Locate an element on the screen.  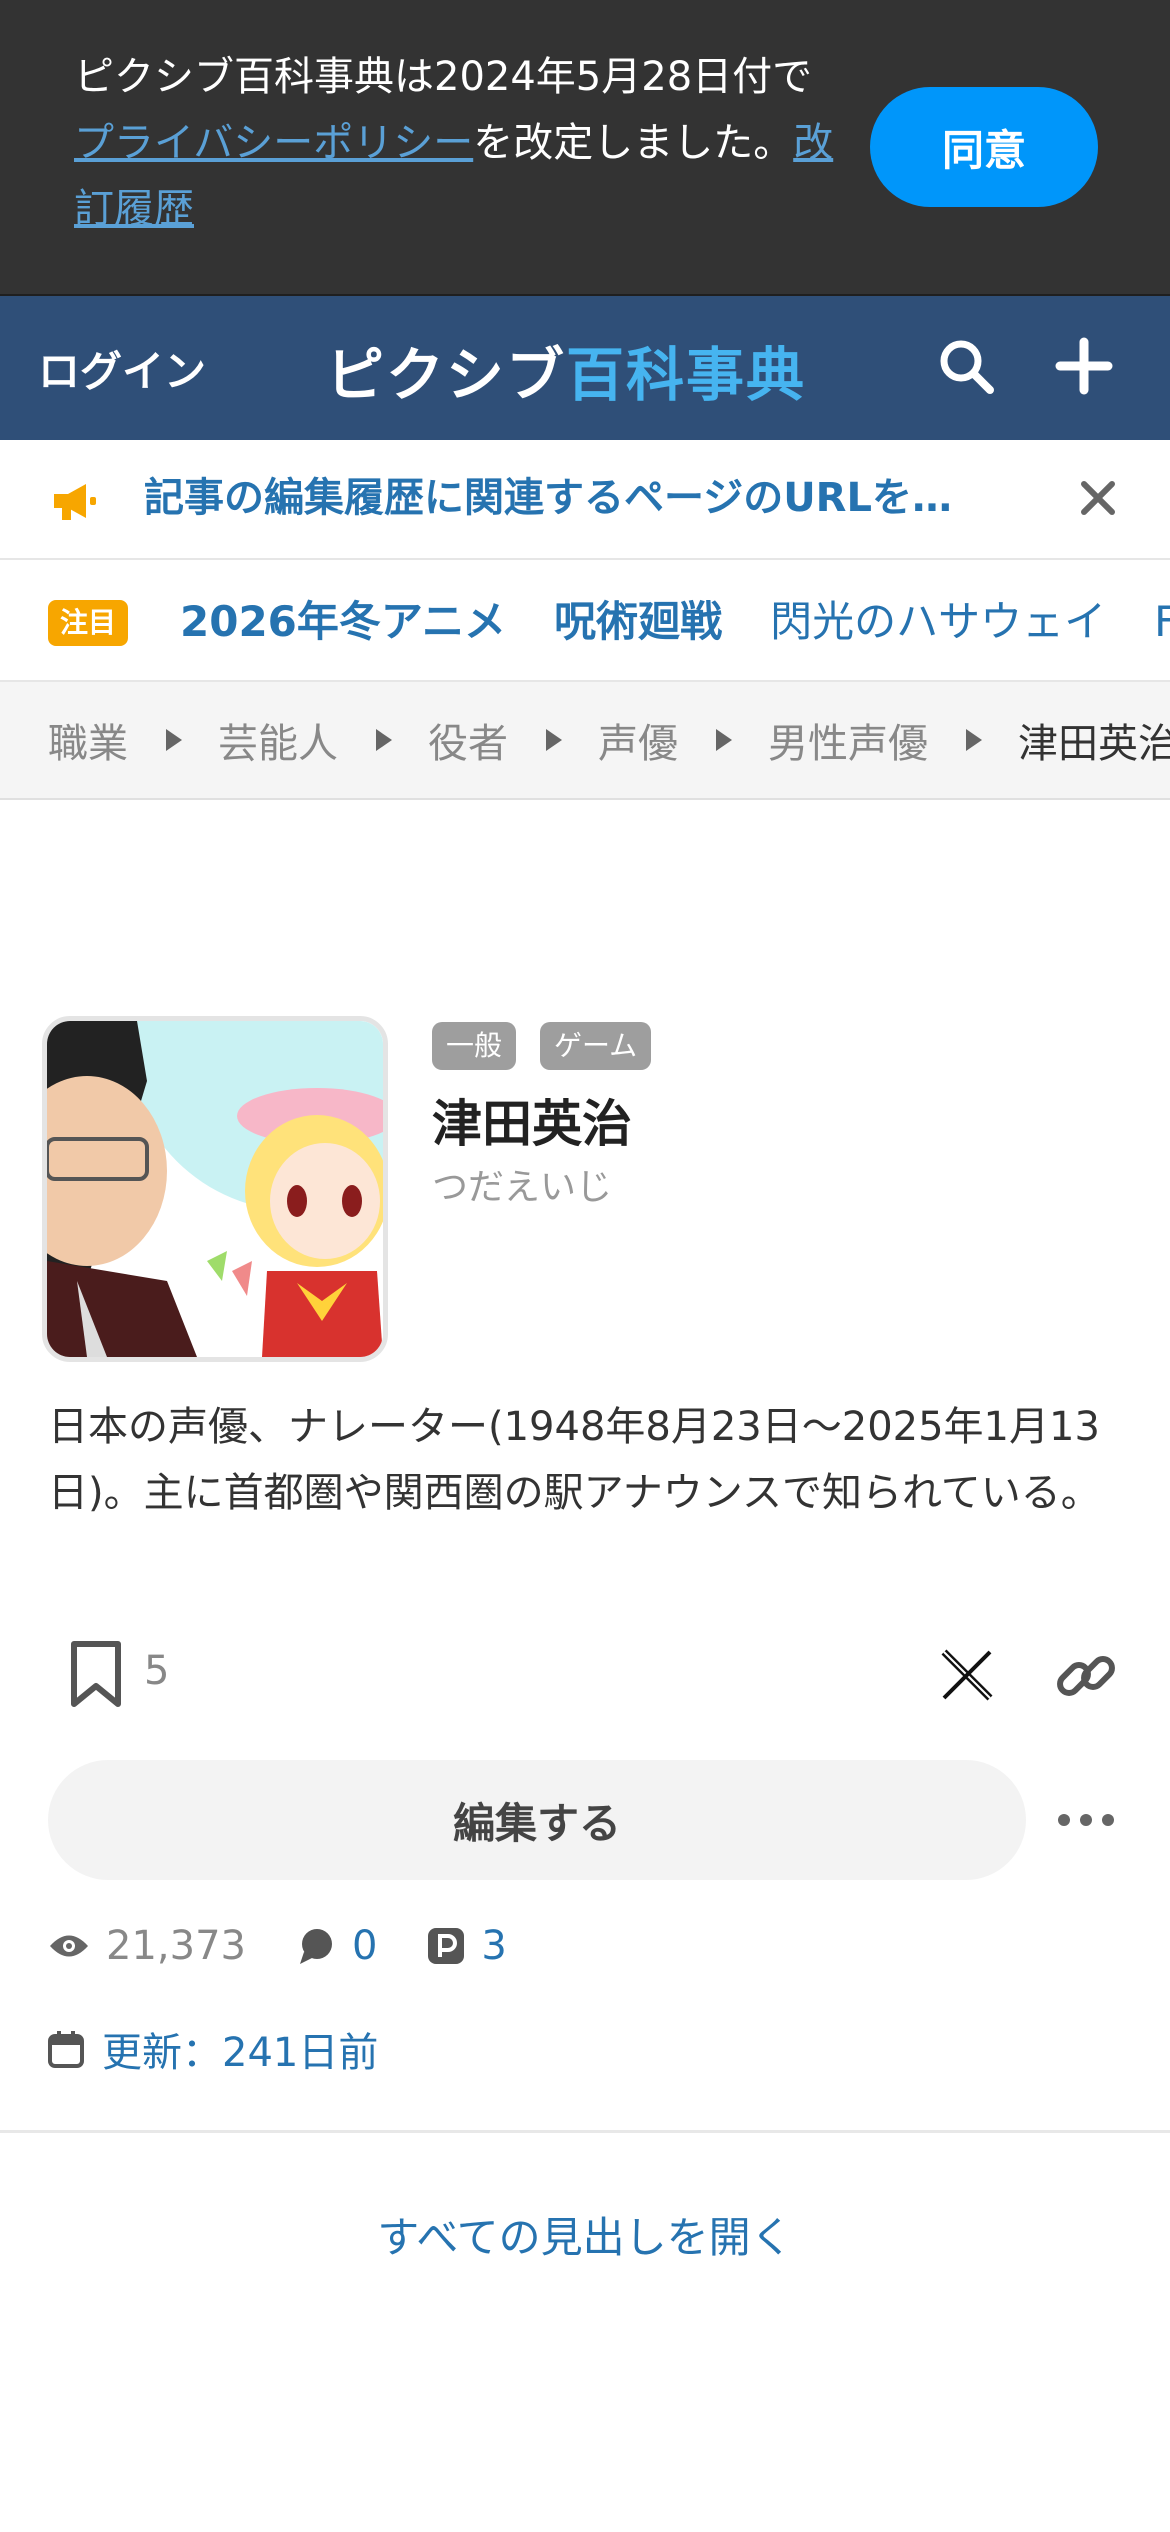
edit-button: 編集する is located at coordinates (537, 1820).